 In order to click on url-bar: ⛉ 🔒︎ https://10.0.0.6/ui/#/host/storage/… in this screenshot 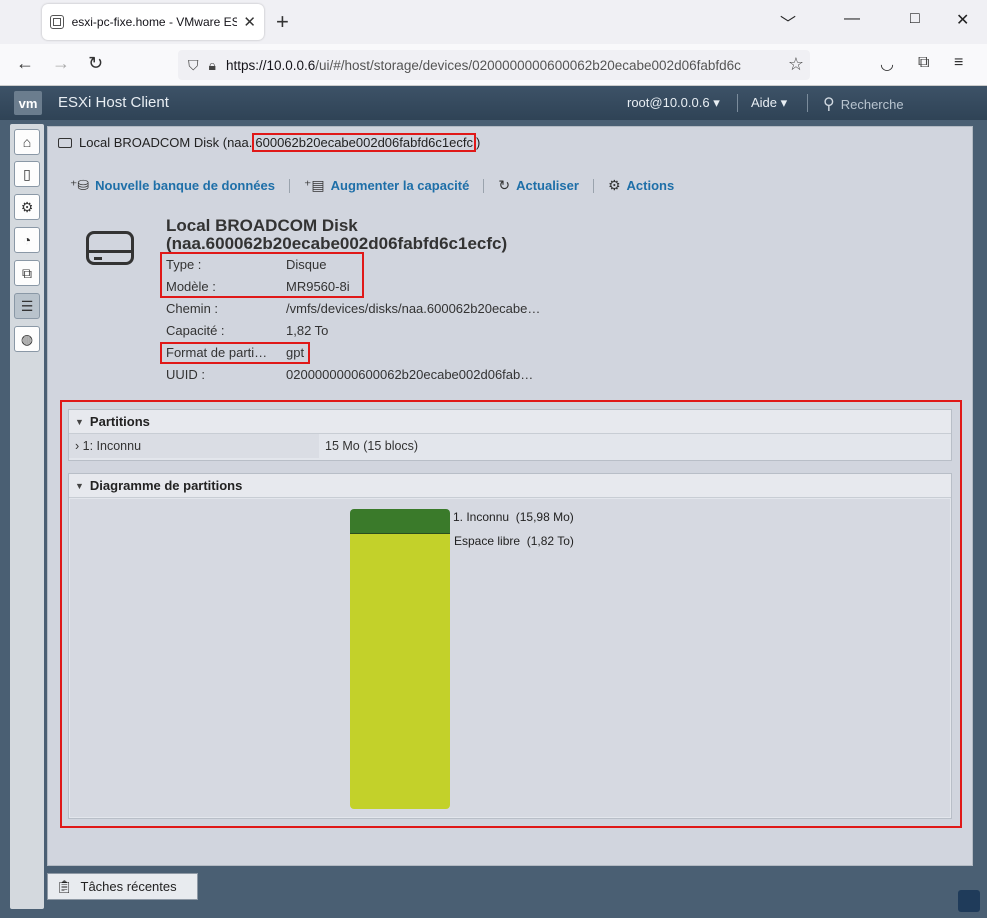, I will do `click(494, 65)`.